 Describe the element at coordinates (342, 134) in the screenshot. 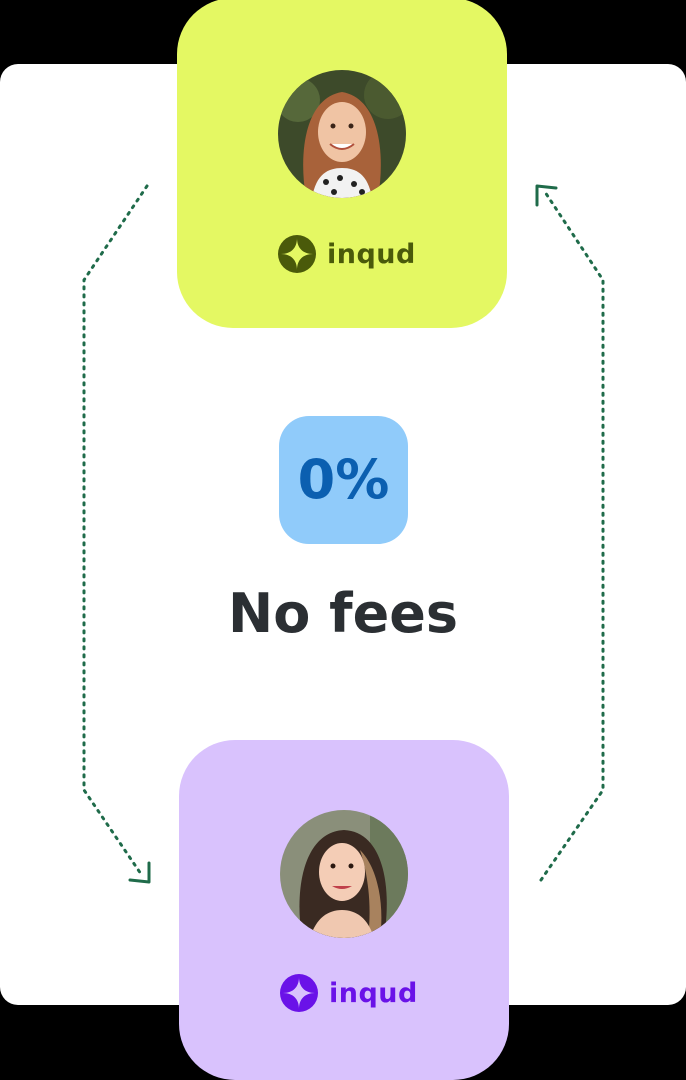

I see `sender-avatar` at that location.